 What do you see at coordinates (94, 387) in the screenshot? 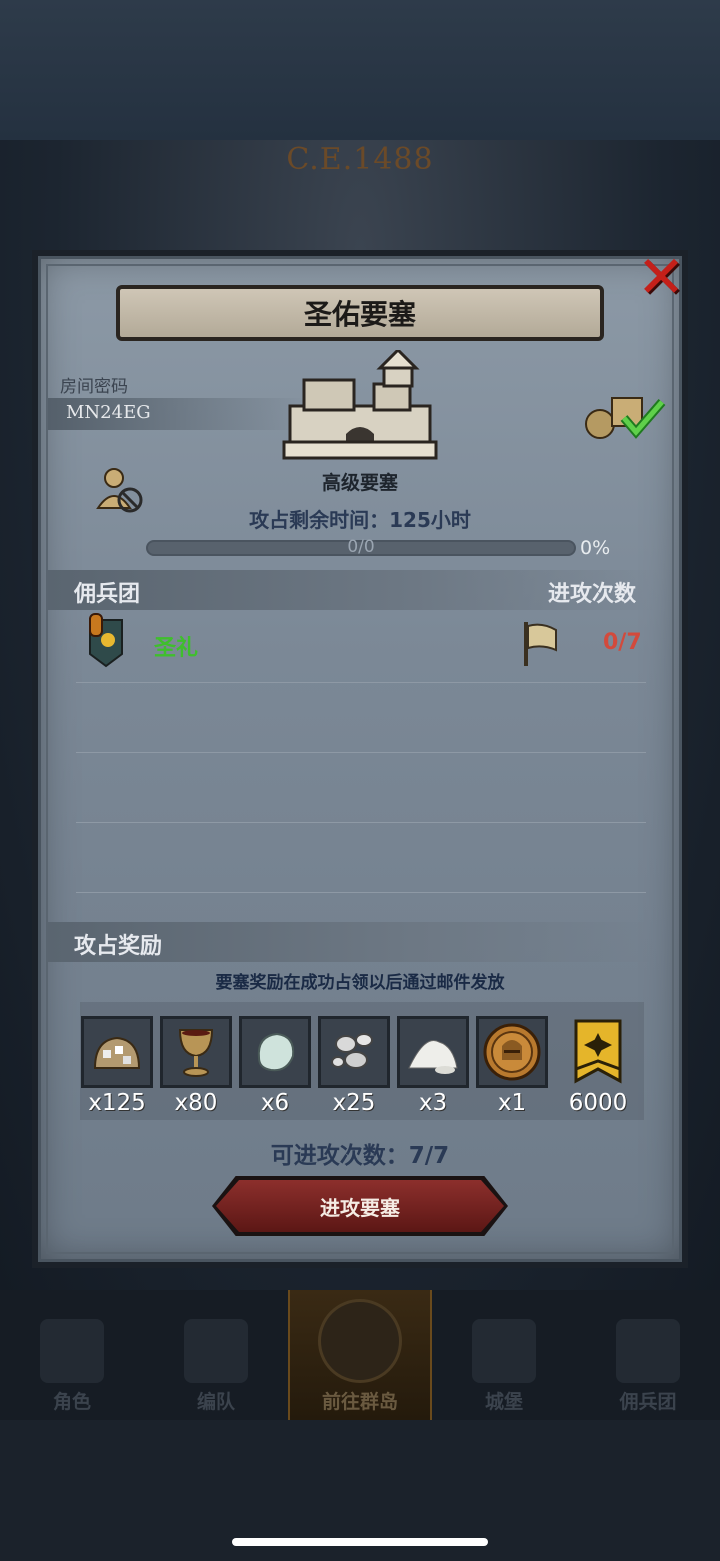
I see `room-label: 房间密码` at bounding box center [94, 387].